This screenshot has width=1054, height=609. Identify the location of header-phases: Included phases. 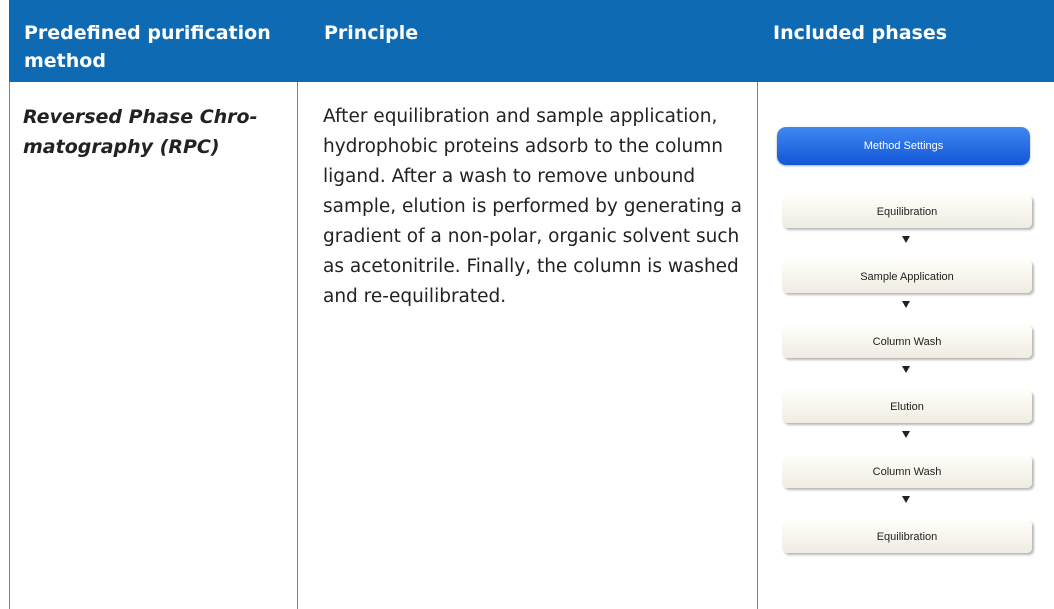
(860, 33).